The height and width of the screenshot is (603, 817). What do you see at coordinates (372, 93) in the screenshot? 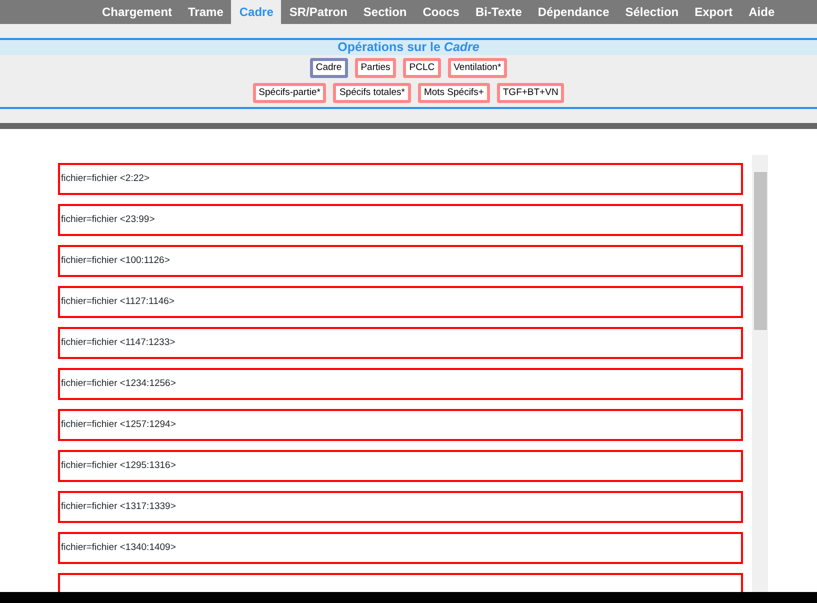
I see `operation-button: Spécifs totales*` at bounding box center [372, 93].